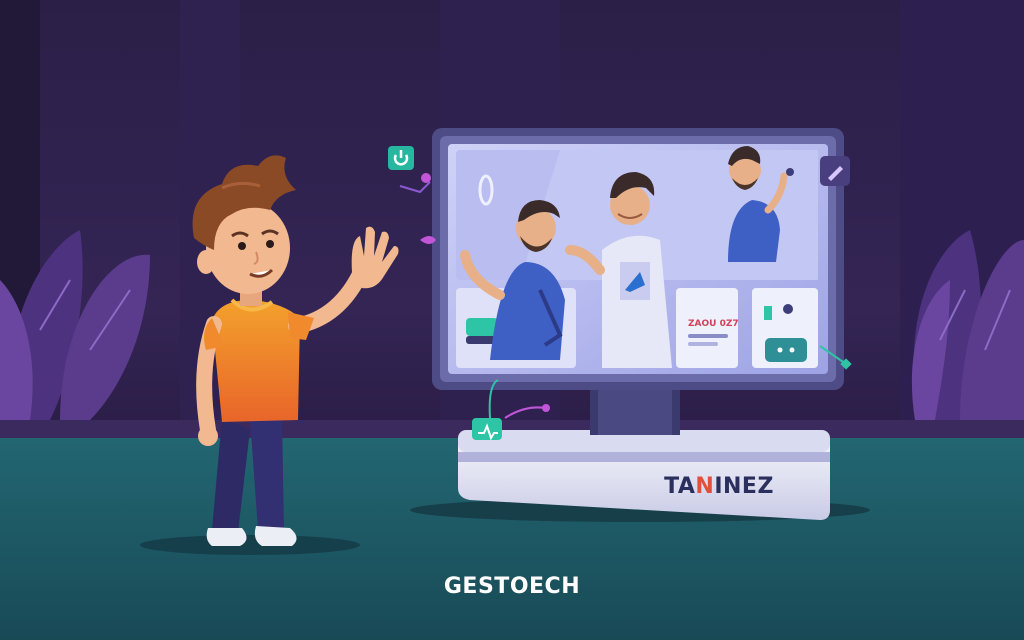  I want to click on character-shadow, so click(250, 545).